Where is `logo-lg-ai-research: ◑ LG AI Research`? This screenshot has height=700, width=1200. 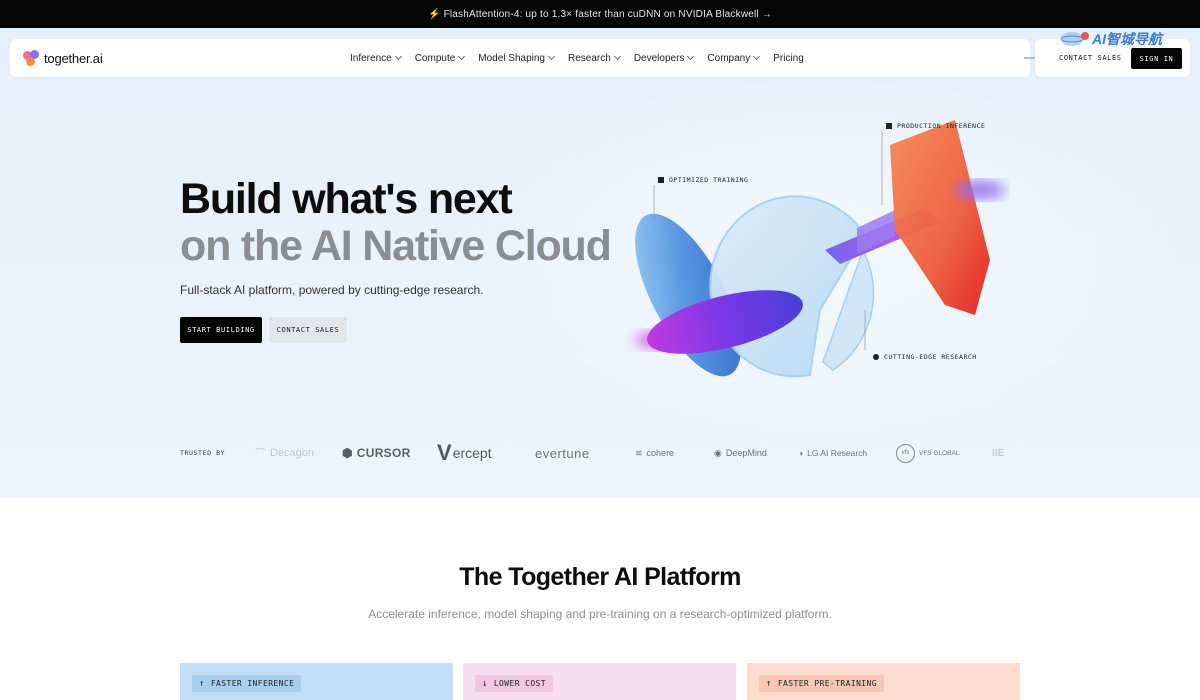 logo-lg-ai-research: ◑ LG AI Research is located at coordinates (833, 453).